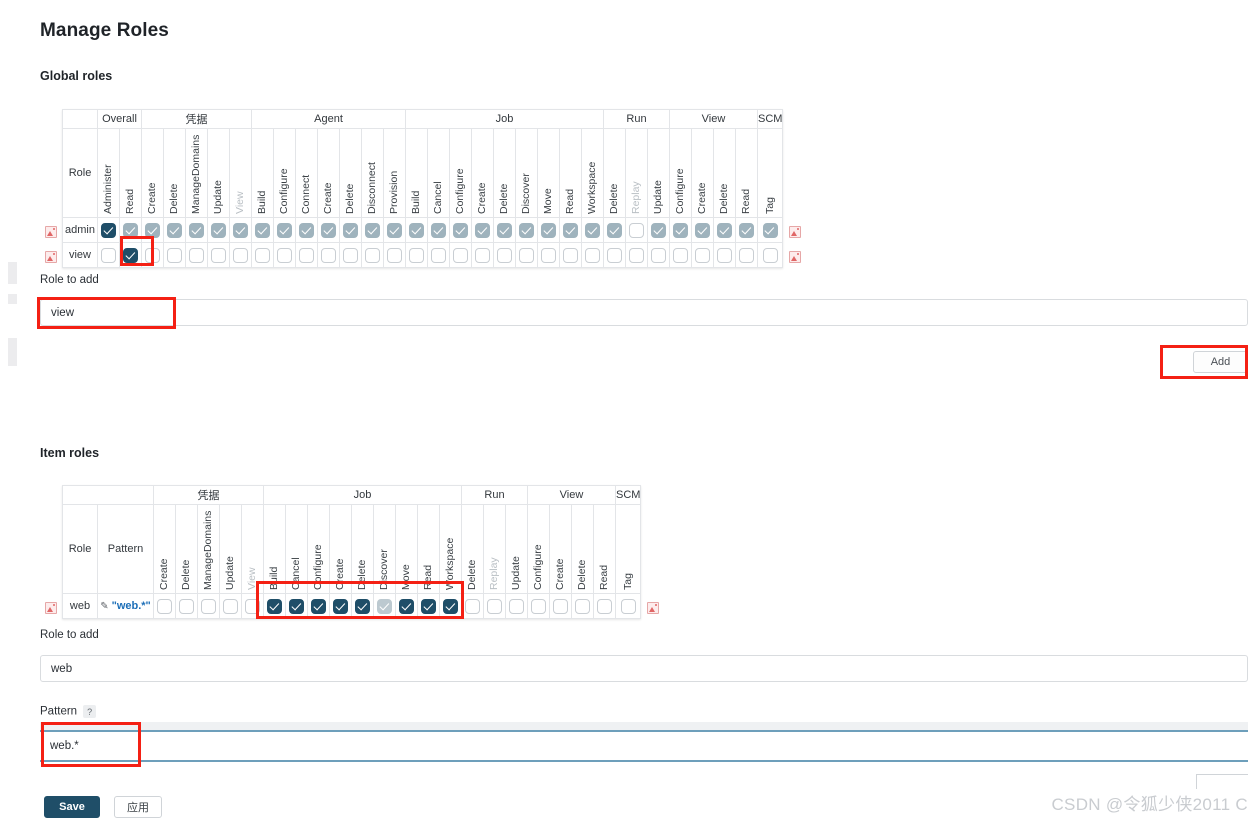  I want to click on table-row: admin, so click(423, 230).